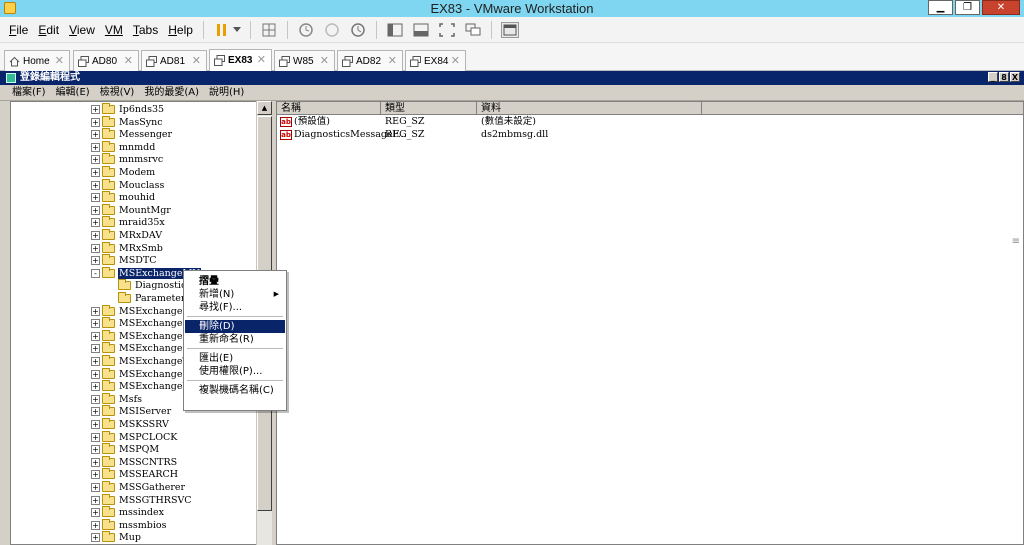  I want to click on regedit-menu-favorites: 我的最愛(A), so click(171, 92).